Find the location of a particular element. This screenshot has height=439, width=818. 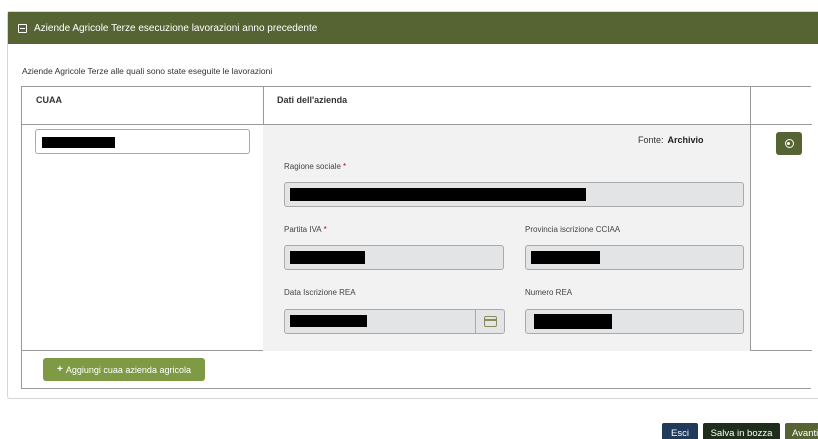

add-cuaa-button: + Aggiungi cuaa azienda agricola is located at coordinates (124, 369).